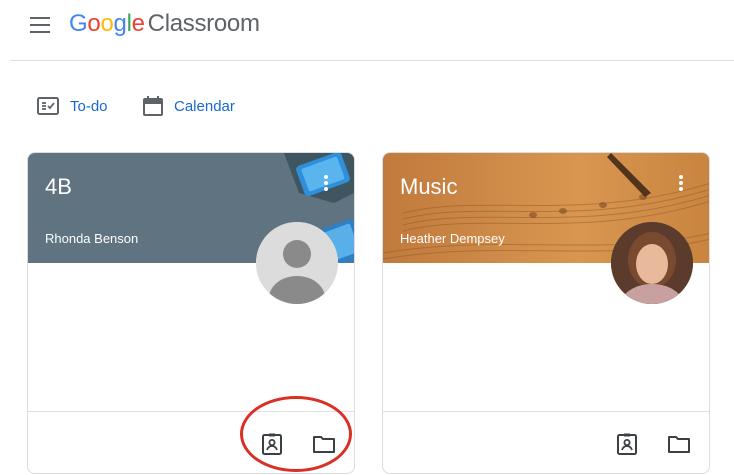 This screenshot has height=475, width=734. Describe the element at coordinates (367, 30) in the screenshot. I see `app-bar: Google Classroom` at that location.